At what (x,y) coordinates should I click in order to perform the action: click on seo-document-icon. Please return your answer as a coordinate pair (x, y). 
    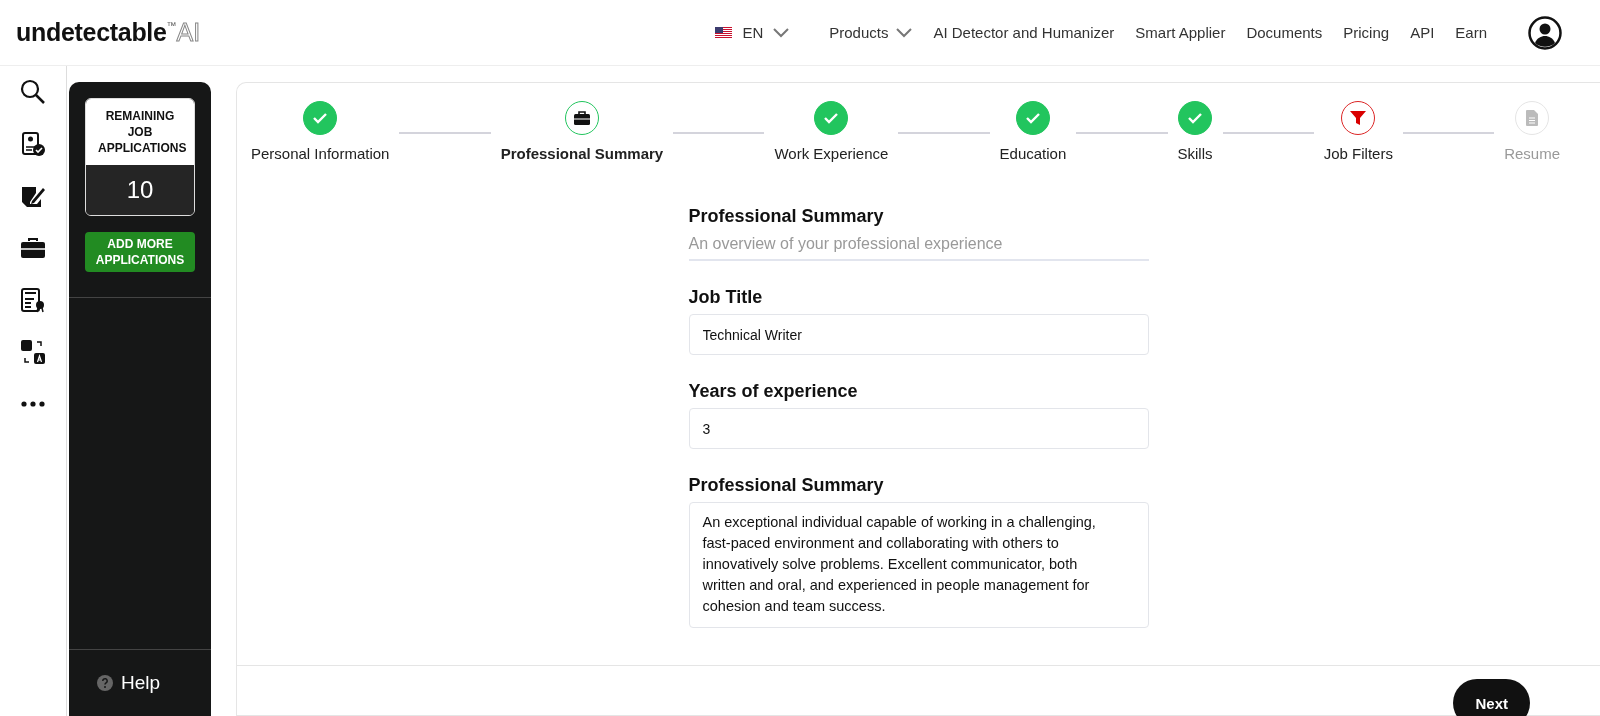
    Looking at the image, I should click on (33, 300).